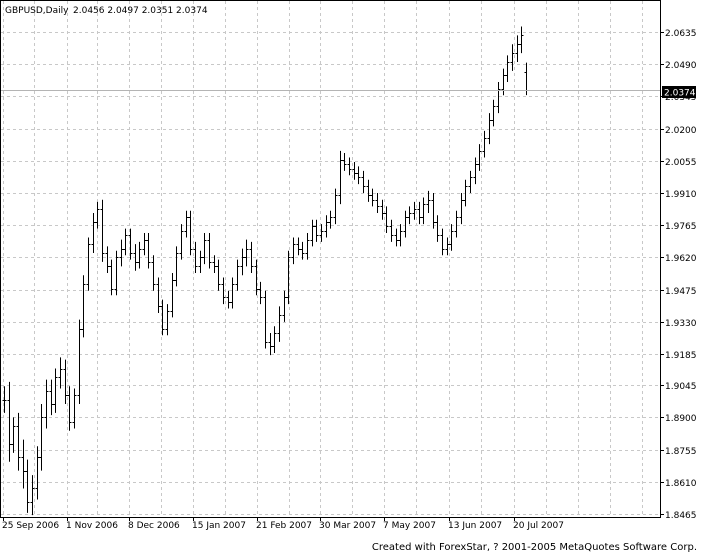  Describe the element at coordinates (681, 131) in the screenshot. I see `y-tick-label: 2.0200` at that location.